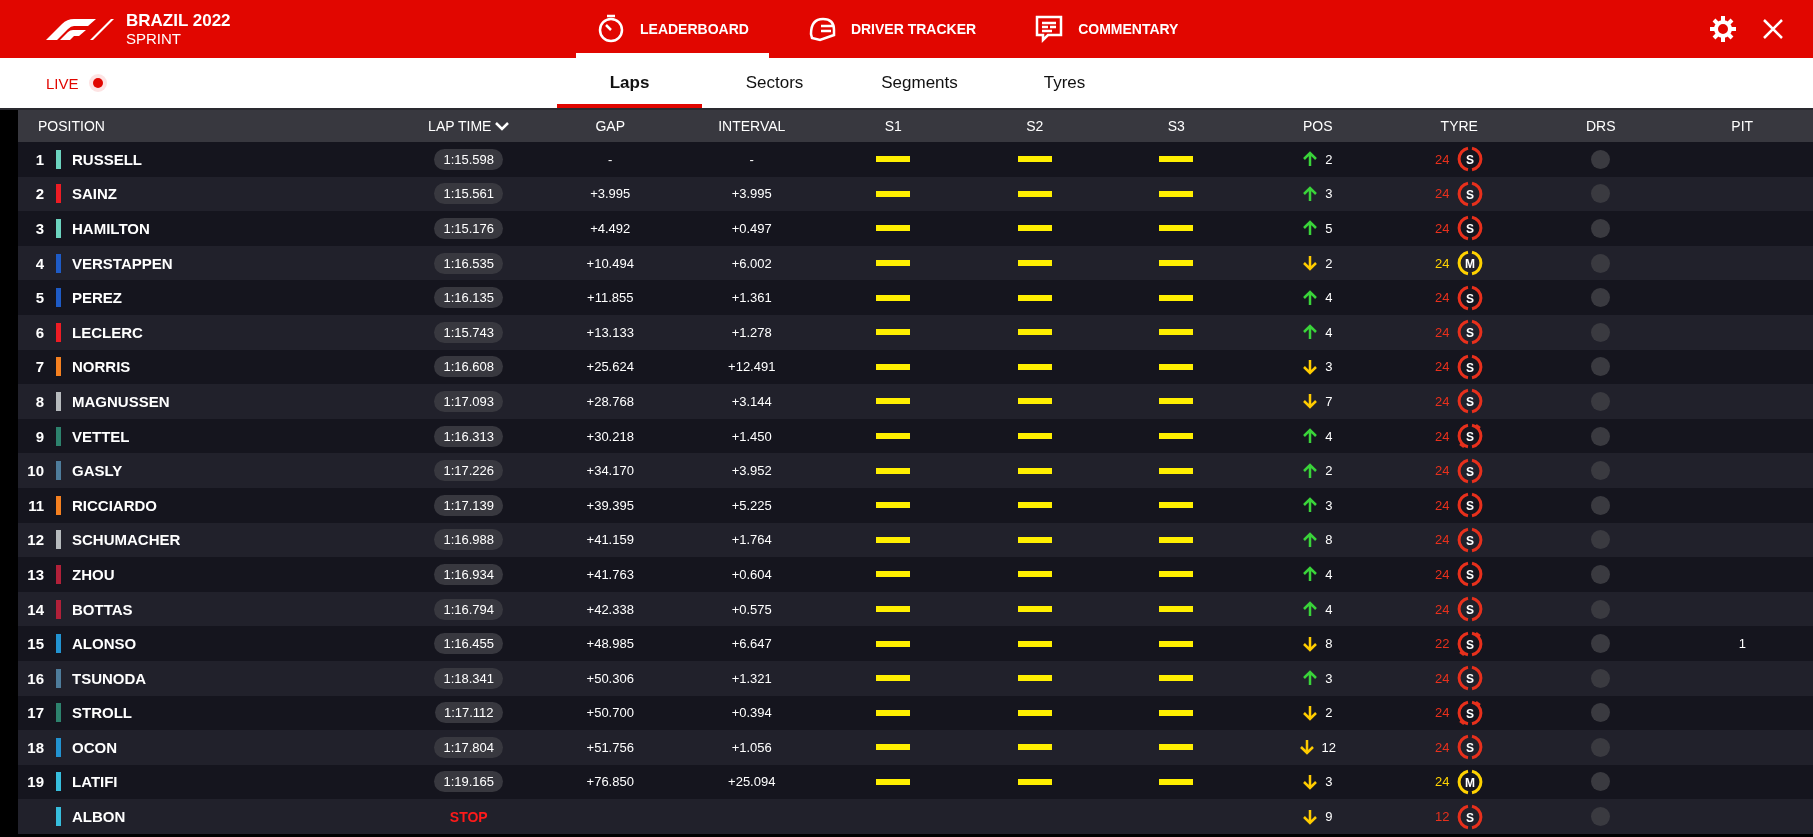  I want to click on position-number: 10, so click(35, 471).